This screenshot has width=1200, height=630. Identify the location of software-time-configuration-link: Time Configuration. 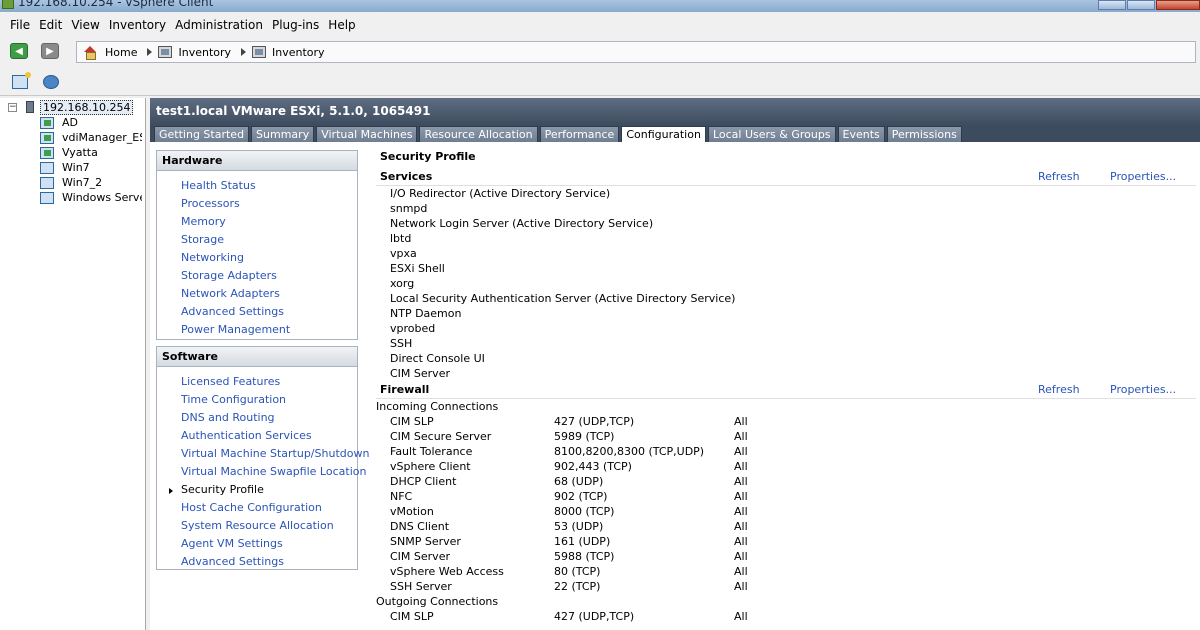
(269, 400).